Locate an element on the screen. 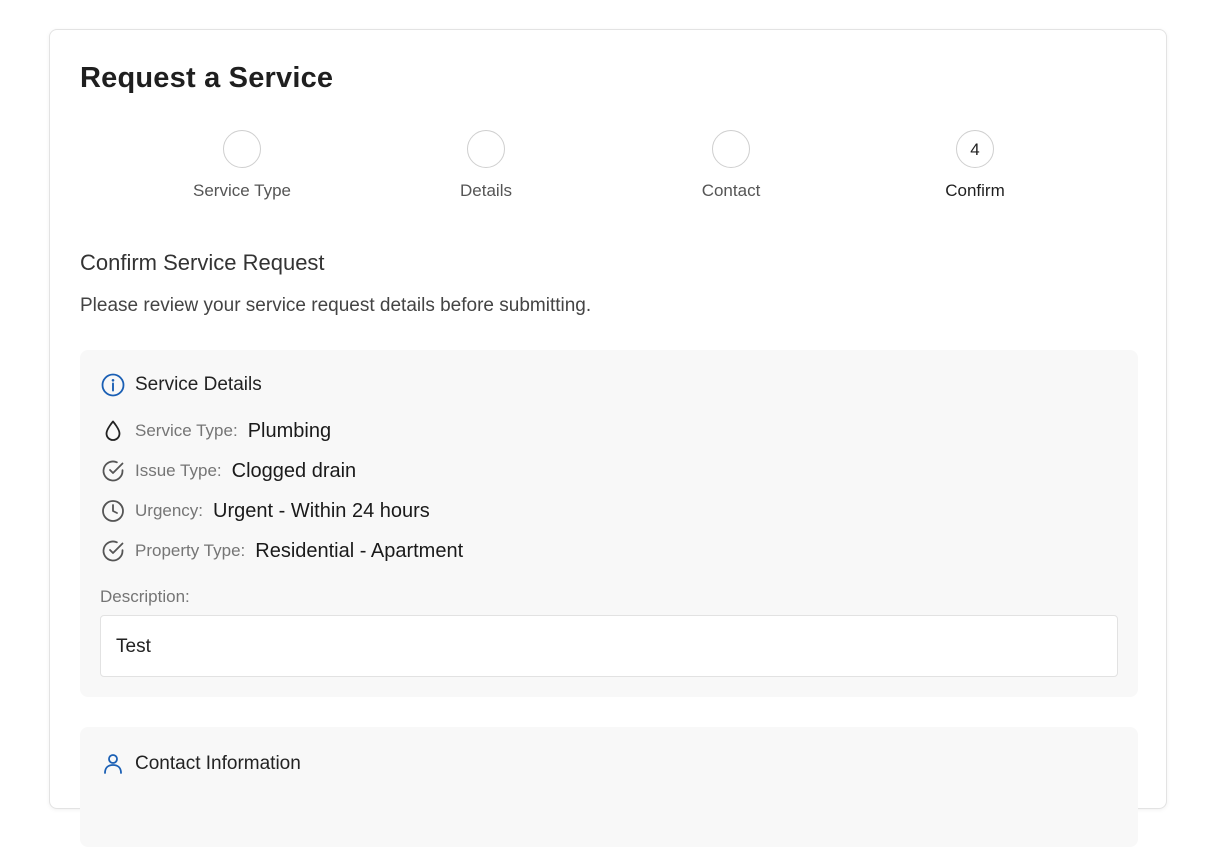 Image resolution: width=1213 pixels, height=847 pixels. clock-icon is located at coordinates (113, 511).